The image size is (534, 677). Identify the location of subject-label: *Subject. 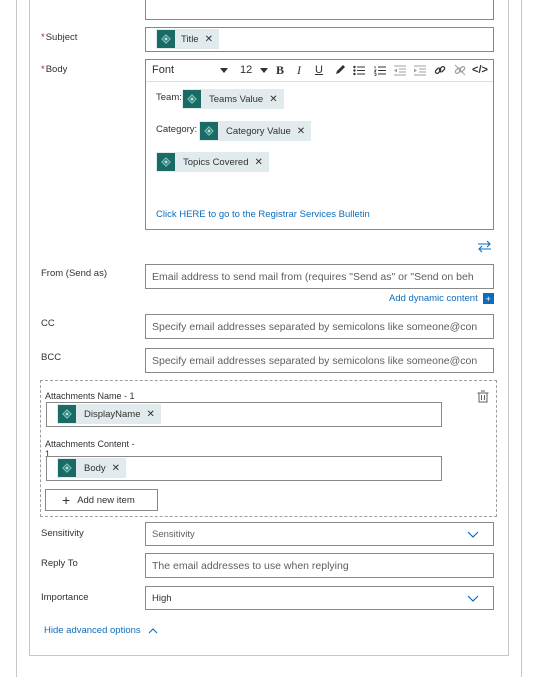
(59, 37).